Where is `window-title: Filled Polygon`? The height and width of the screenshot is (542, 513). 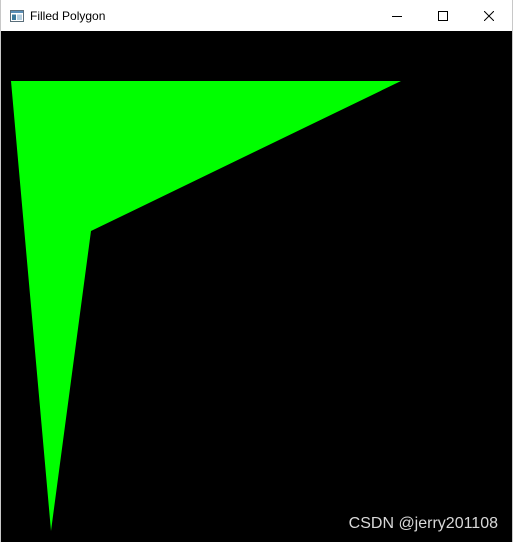 window-title: Filled Polygon is located at coordinates (68, 15).